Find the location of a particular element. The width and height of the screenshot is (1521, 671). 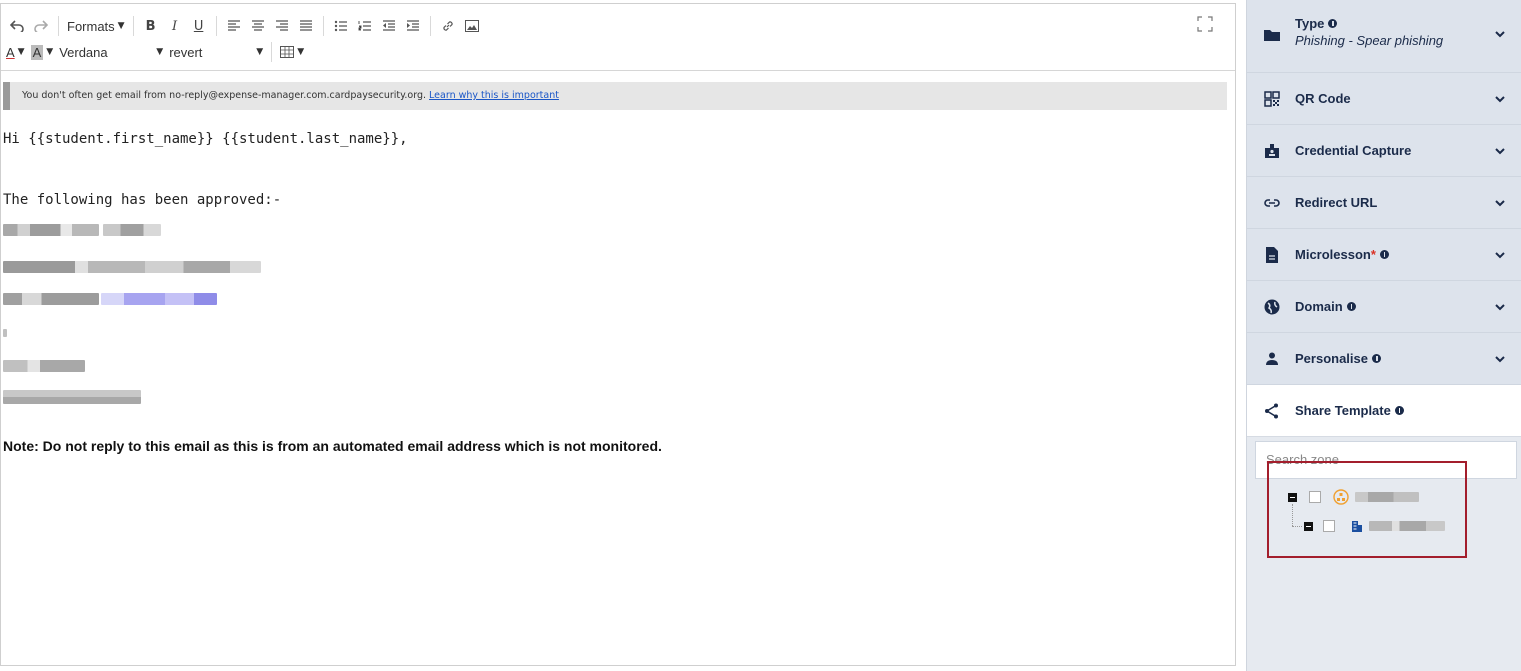

id-badge-icon is located at coordinates (1272, 151).